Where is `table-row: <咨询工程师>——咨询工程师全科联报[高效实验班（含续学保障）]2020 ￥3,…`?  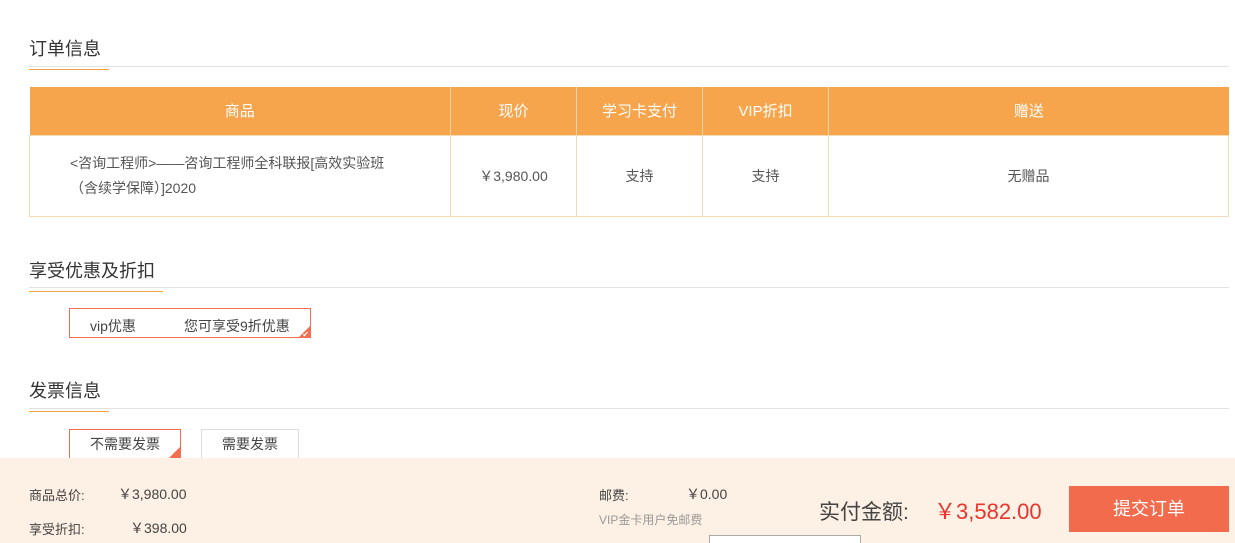 table-row: <咨询工程师>——咨询工程师全科联报[高效实验班（含续学保障）]2020 ￥3,… is located at coordinates (629, 175).